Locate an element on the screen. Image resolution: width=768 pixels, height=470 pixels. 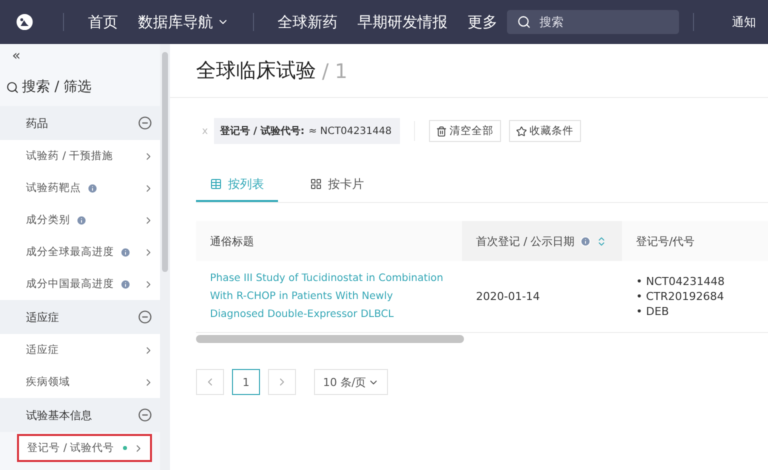
view-tab: 按卡片 is located at coordinates (337, 185).